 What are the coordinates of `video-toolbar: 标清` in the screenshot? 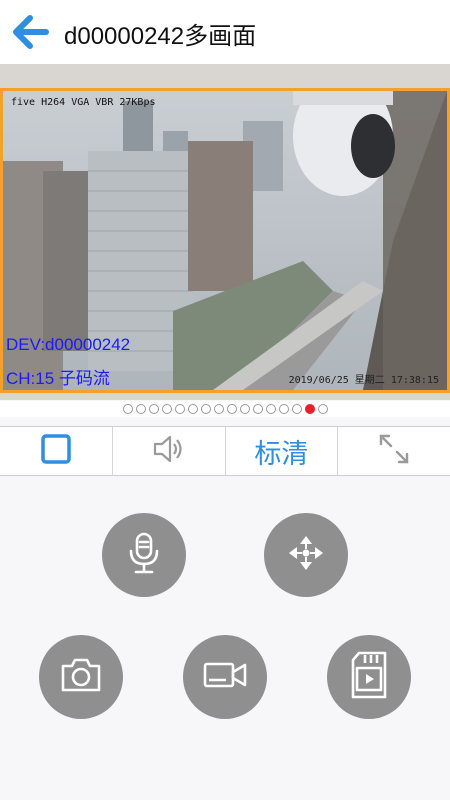 It's located at (225, 451).